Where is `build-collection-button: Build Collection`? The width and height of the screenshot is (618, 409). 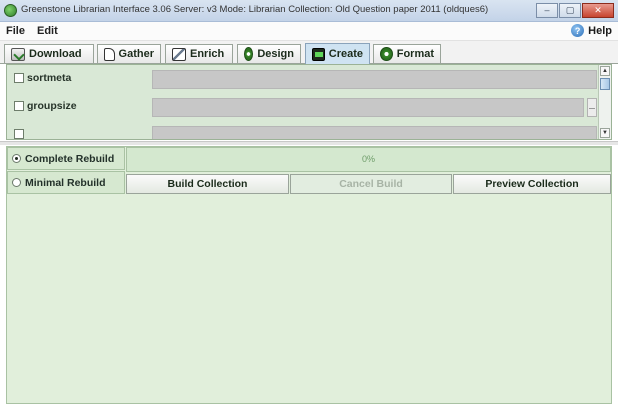
build-collection-button: Build Collection is located at coordinates (207, 184).